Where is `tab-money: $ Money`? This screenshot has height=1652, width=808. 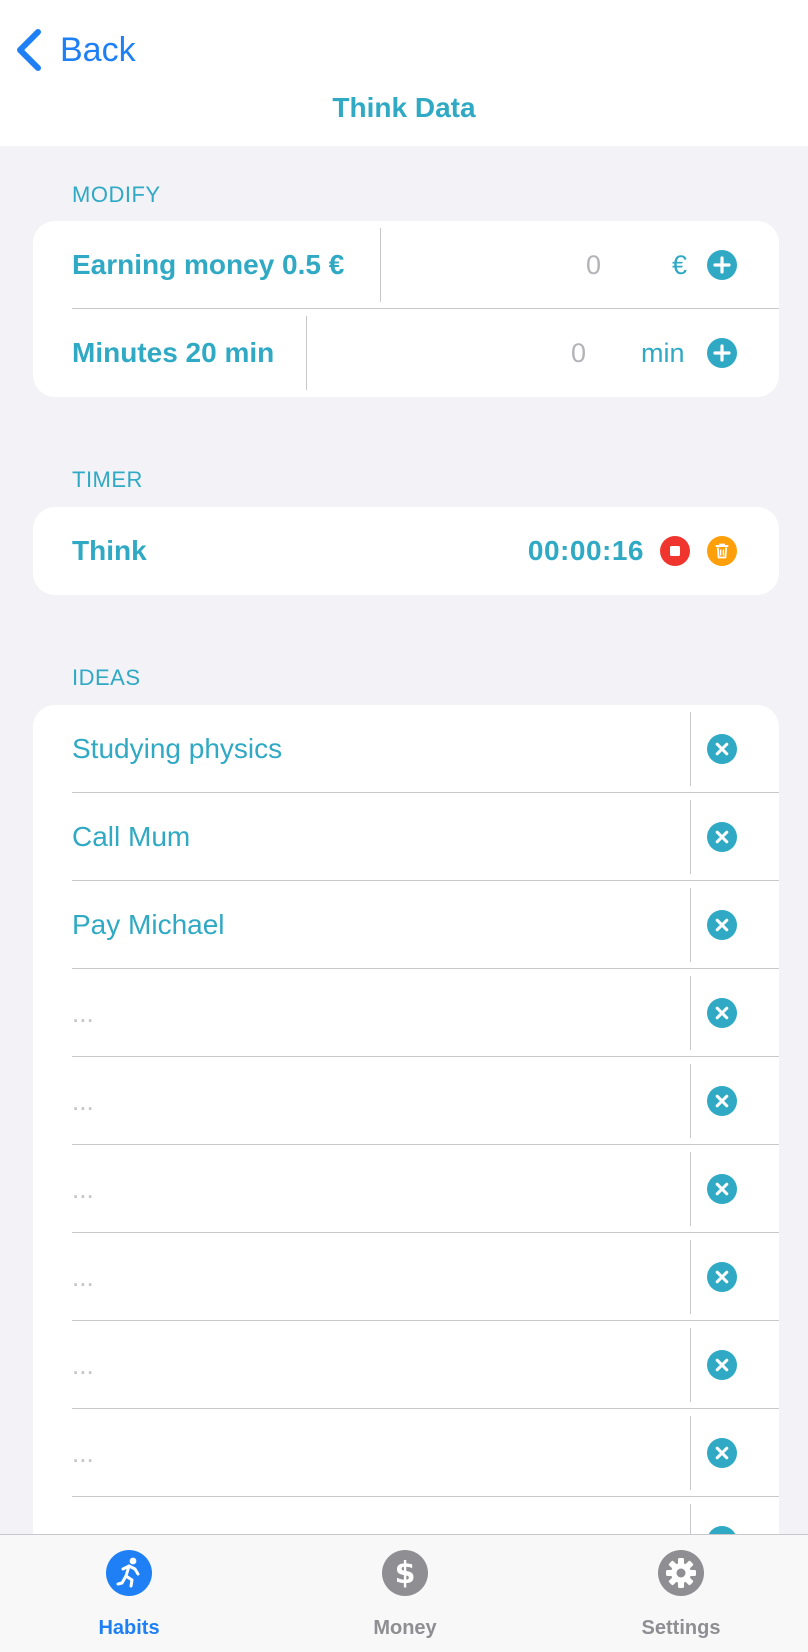
tab-money: $ Money is located at coordinates (405, 1593).